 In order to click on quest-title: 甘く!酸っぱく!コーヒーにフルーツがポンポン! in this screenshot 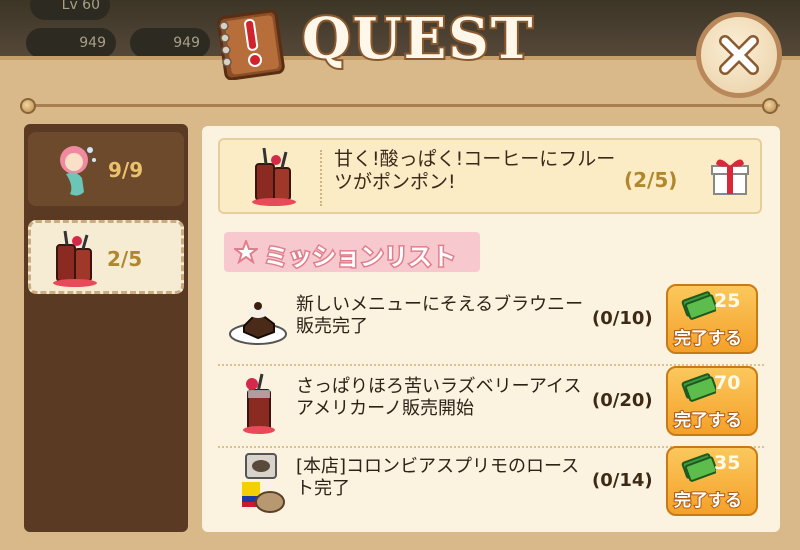, I will do `click(475, 170)`.